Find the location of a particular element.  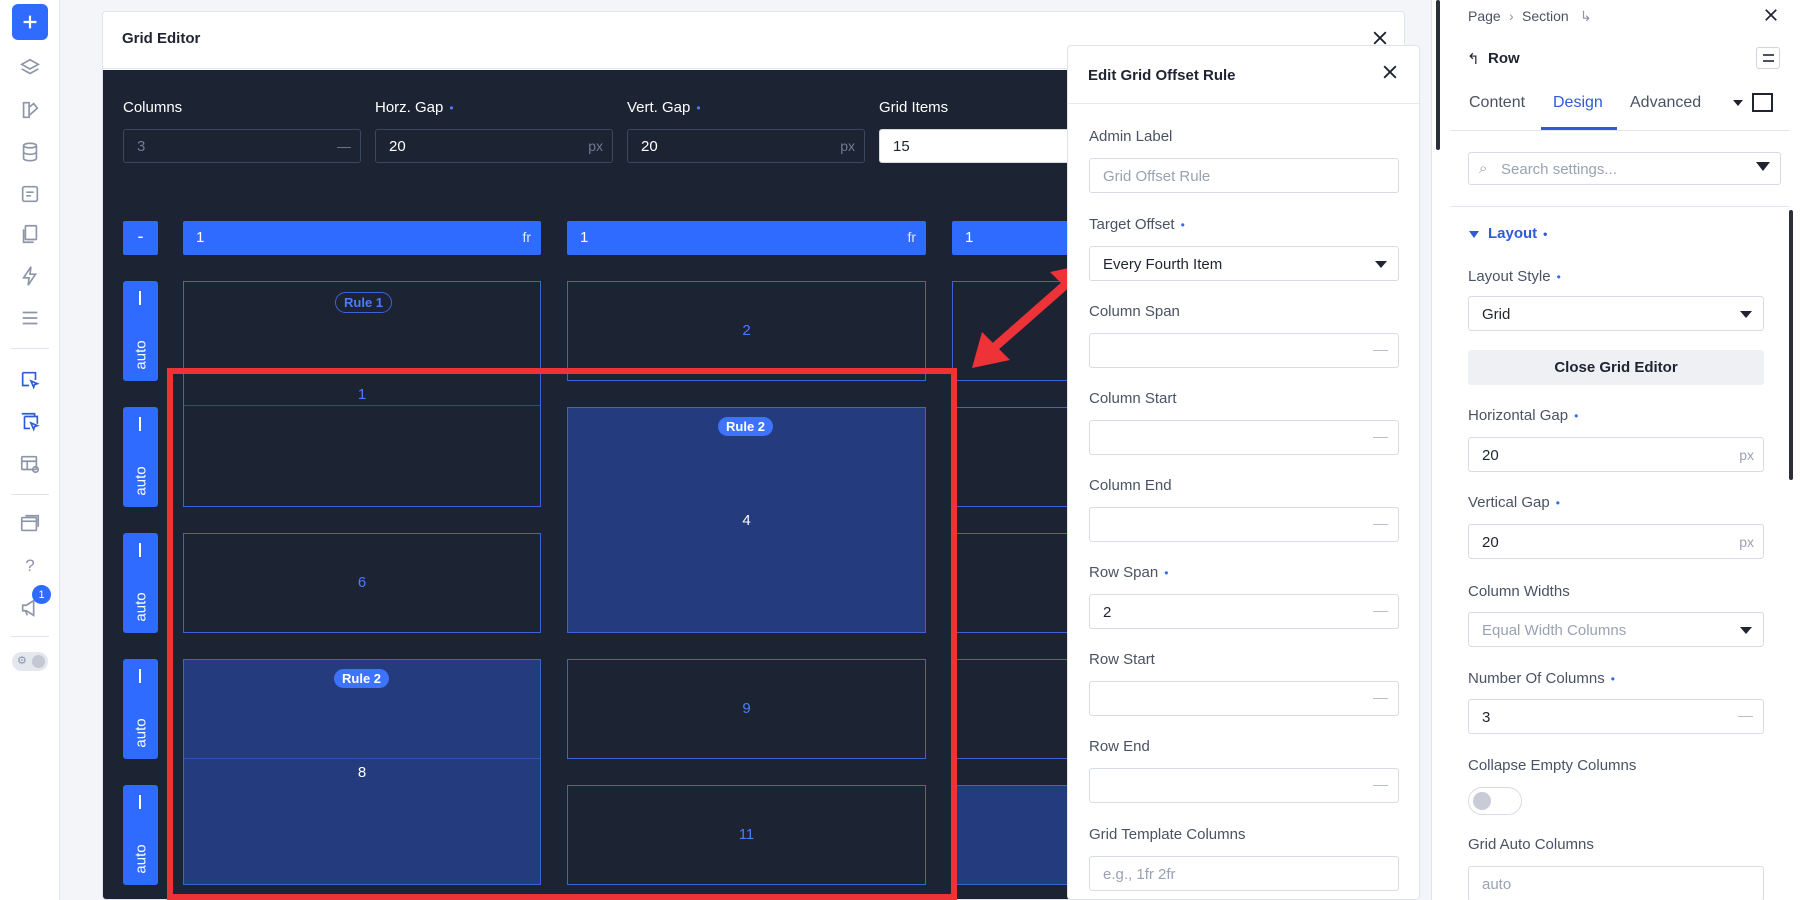

theme-builder-button is located at coordinates (30, 110).